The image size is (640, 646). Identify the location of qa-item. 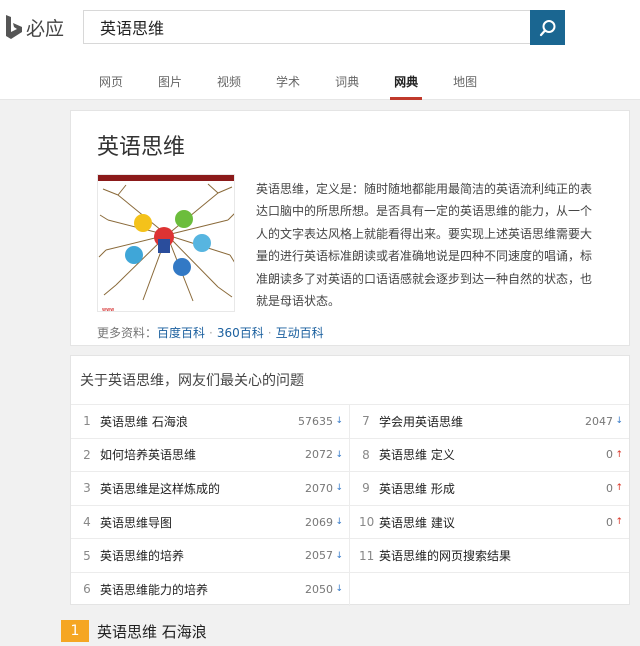
(489, 589).